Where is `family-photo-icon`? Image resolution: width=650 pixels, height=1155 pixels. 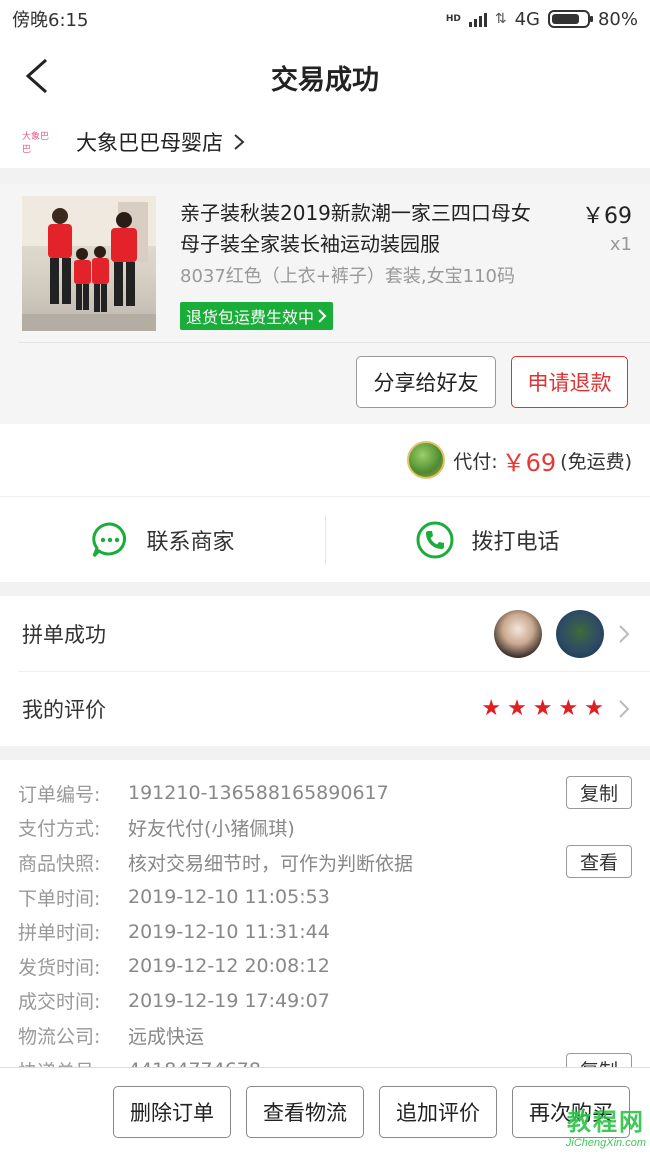
family-photo-icon is located at coordinates (89, 263).